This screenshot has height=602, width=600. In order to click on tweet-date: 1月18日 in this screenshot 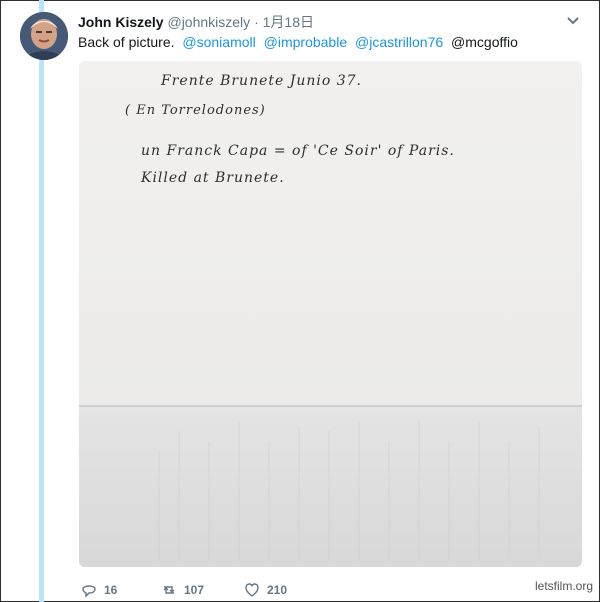, I will do `click(288, 22)`.